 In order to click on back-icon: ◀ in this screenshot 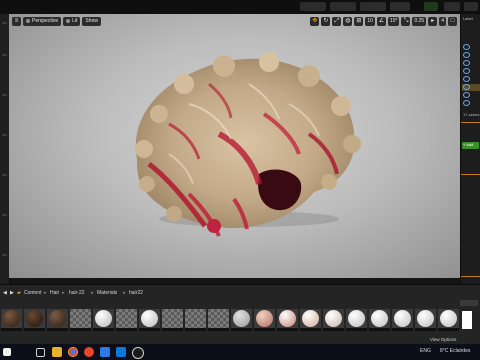, I will do `click(5, 293)`.